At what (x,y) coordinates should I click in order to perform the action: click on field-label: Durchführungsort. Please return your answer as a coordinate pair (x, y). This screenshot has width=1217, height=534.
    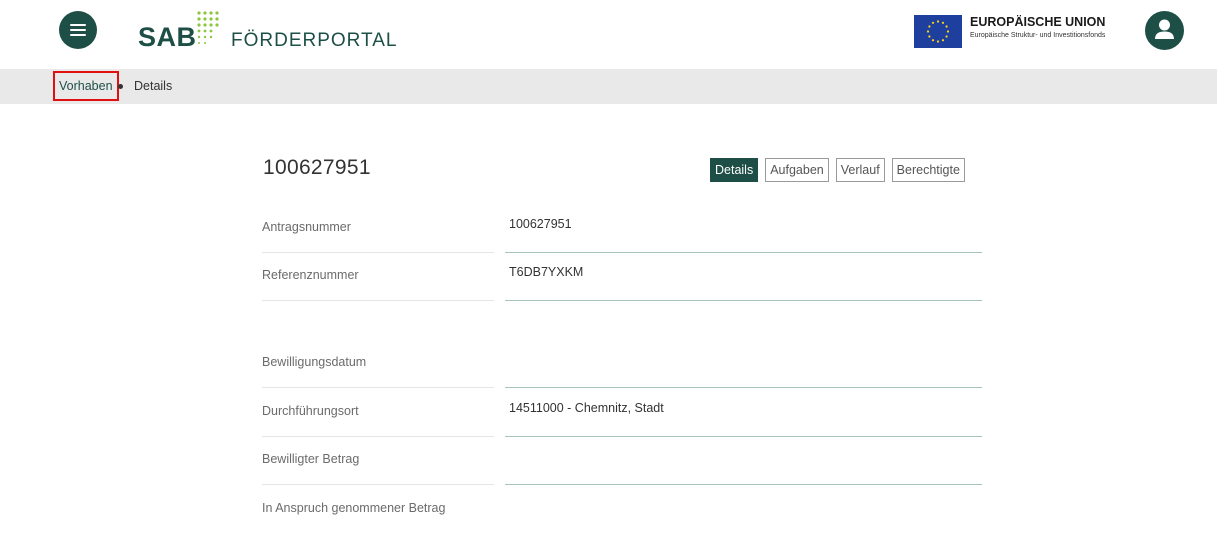
    Looking at the image, I should click on (378, 413).